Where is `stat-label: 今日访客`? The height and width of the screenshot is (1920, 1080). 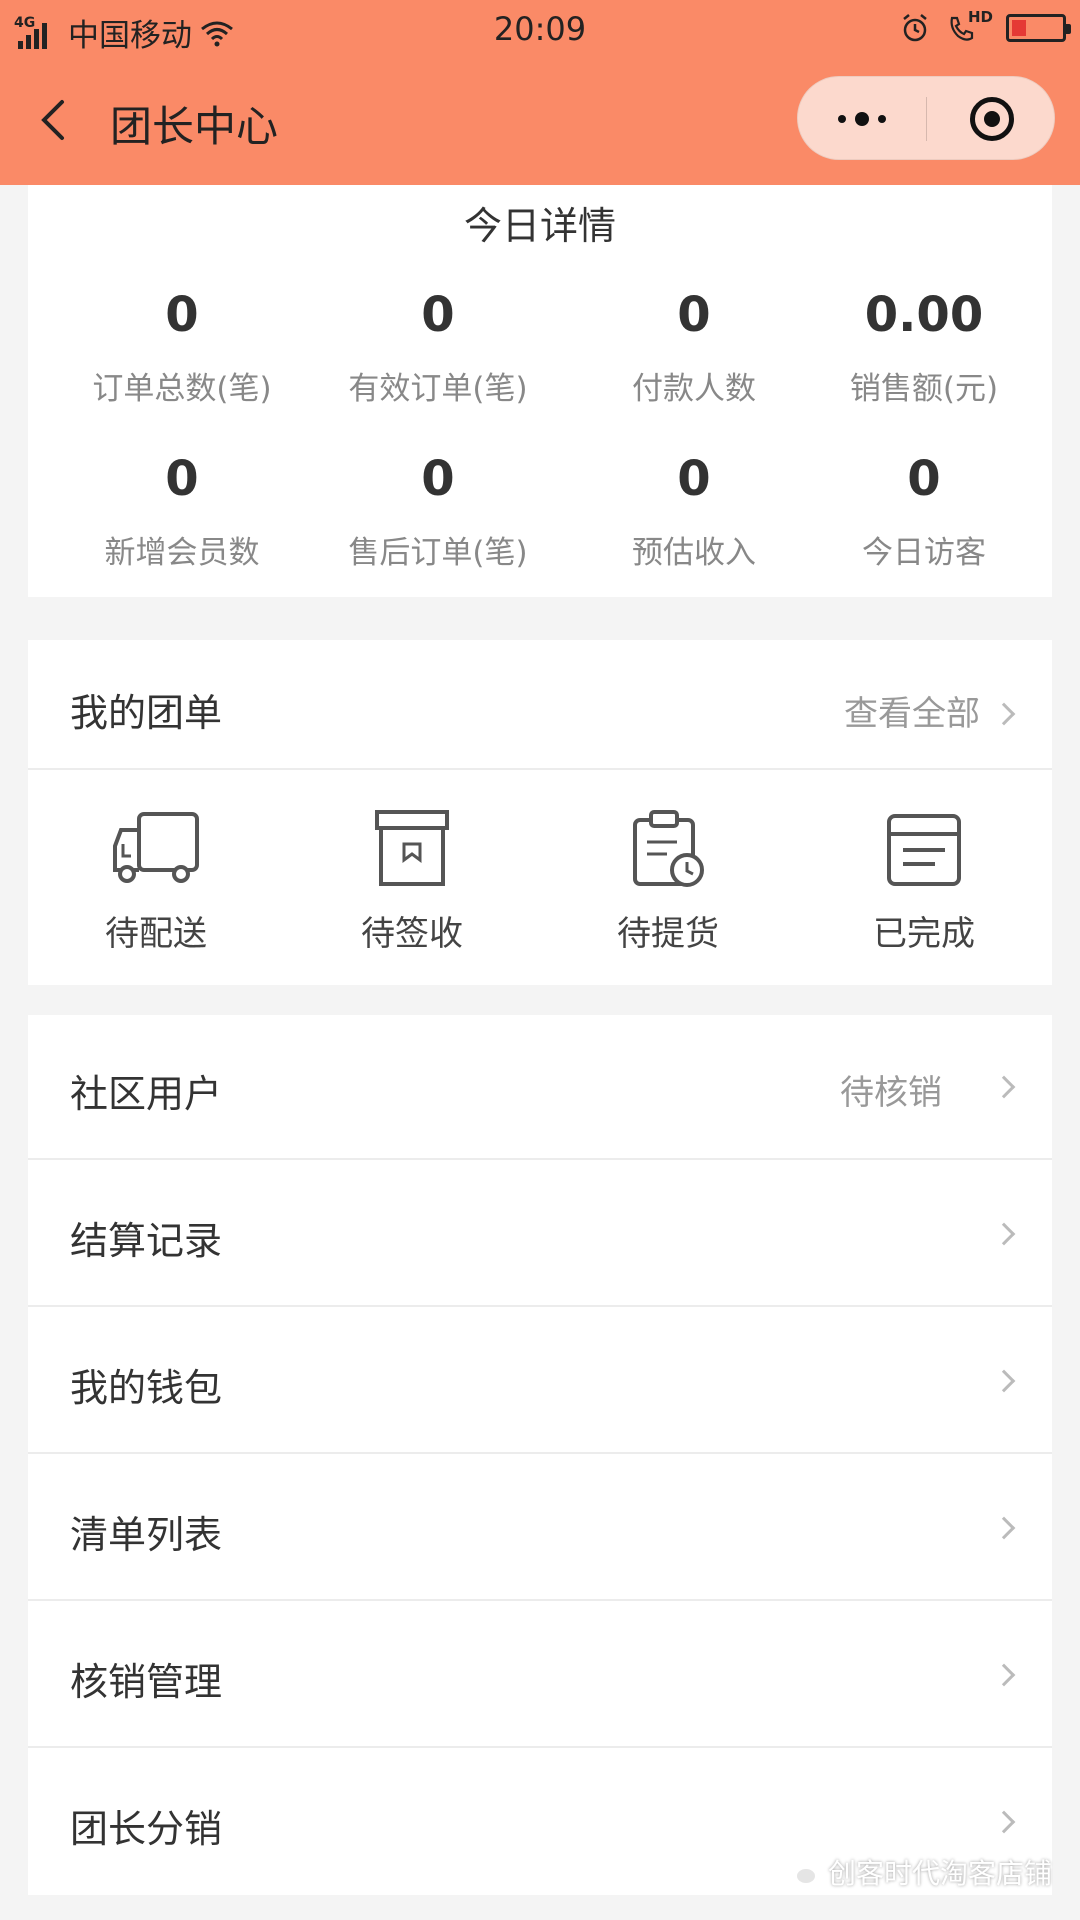
stat-label: 今日访客 is located at coordinates (924, 553).